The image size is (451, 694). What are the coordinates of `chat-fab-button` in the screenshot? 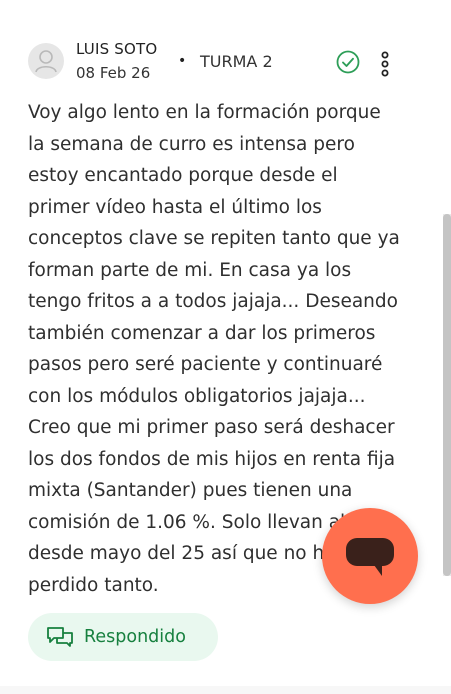 It's located at (370, 556).